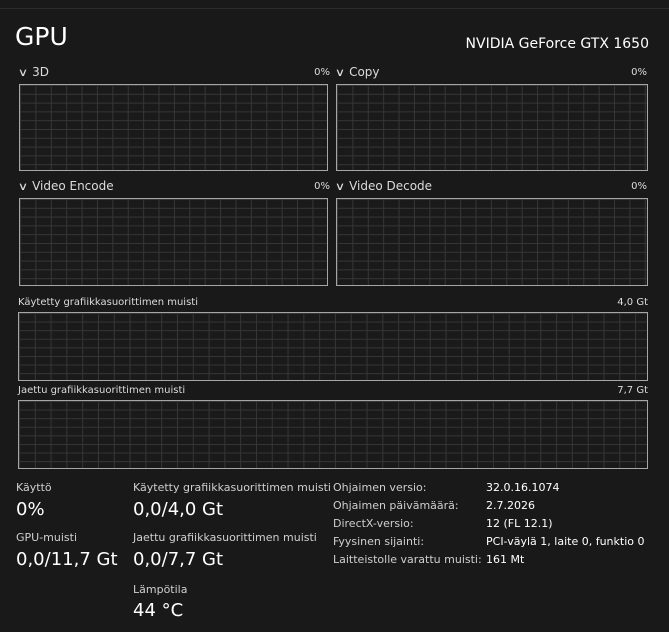 This screenshot has height=632, width=669. Describe the element at coordinates (407, 559) in the screenshot. I see `hardware-reserved-memory-label: Laitteistolle varattu muisti:` at that location.